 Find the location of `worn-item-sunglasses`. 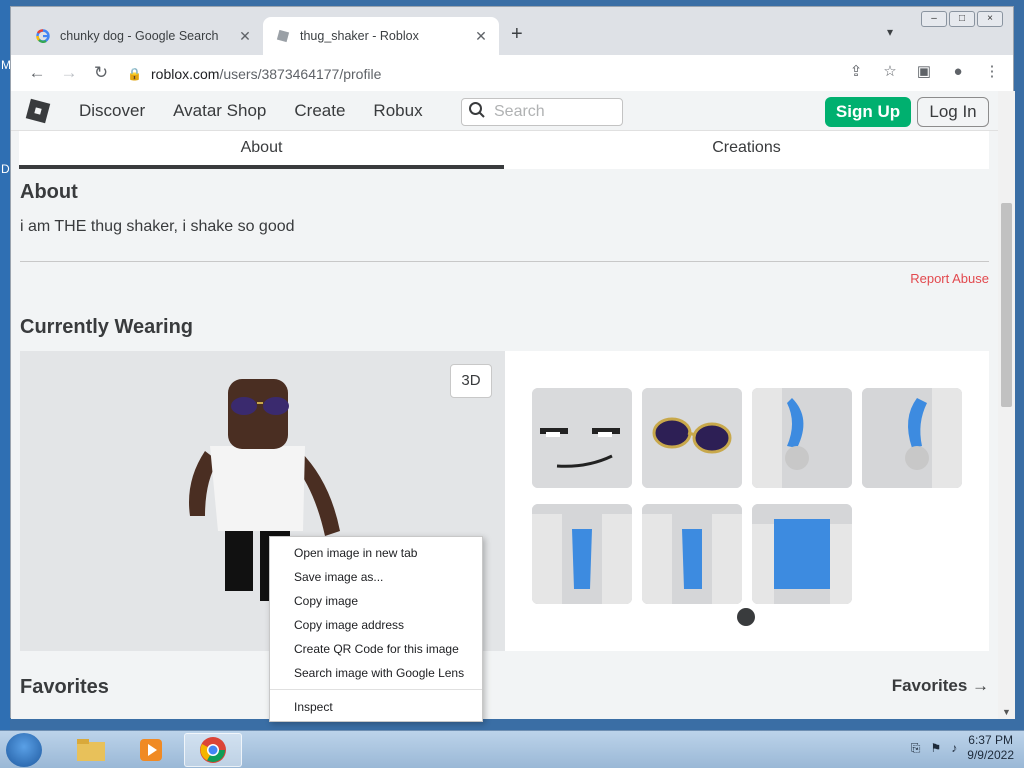

worn-item-sunglasses is located at coordinates (692, 438).